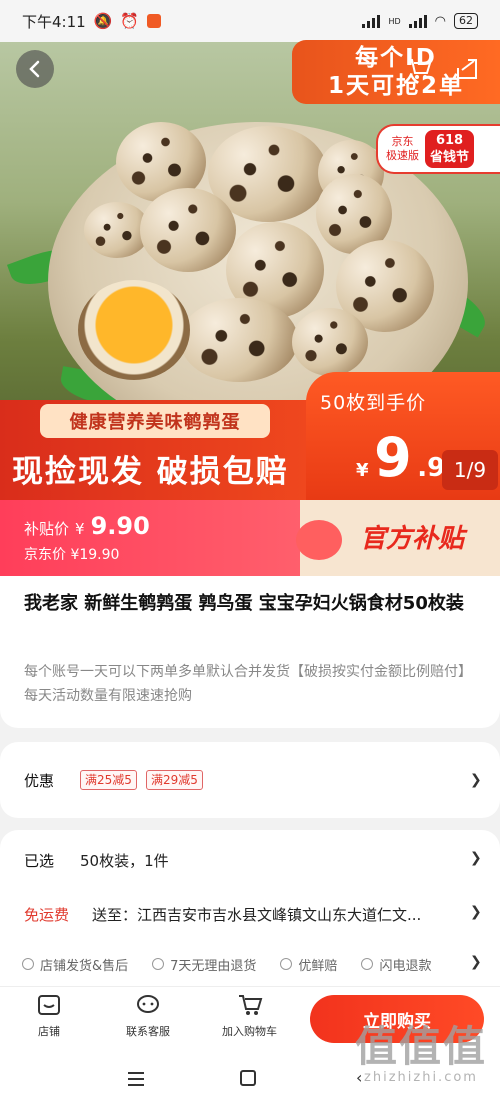  Describe the element at coordinates (402, 155) in the screenshot. I see `jd-express-label: 极速版` at that location.